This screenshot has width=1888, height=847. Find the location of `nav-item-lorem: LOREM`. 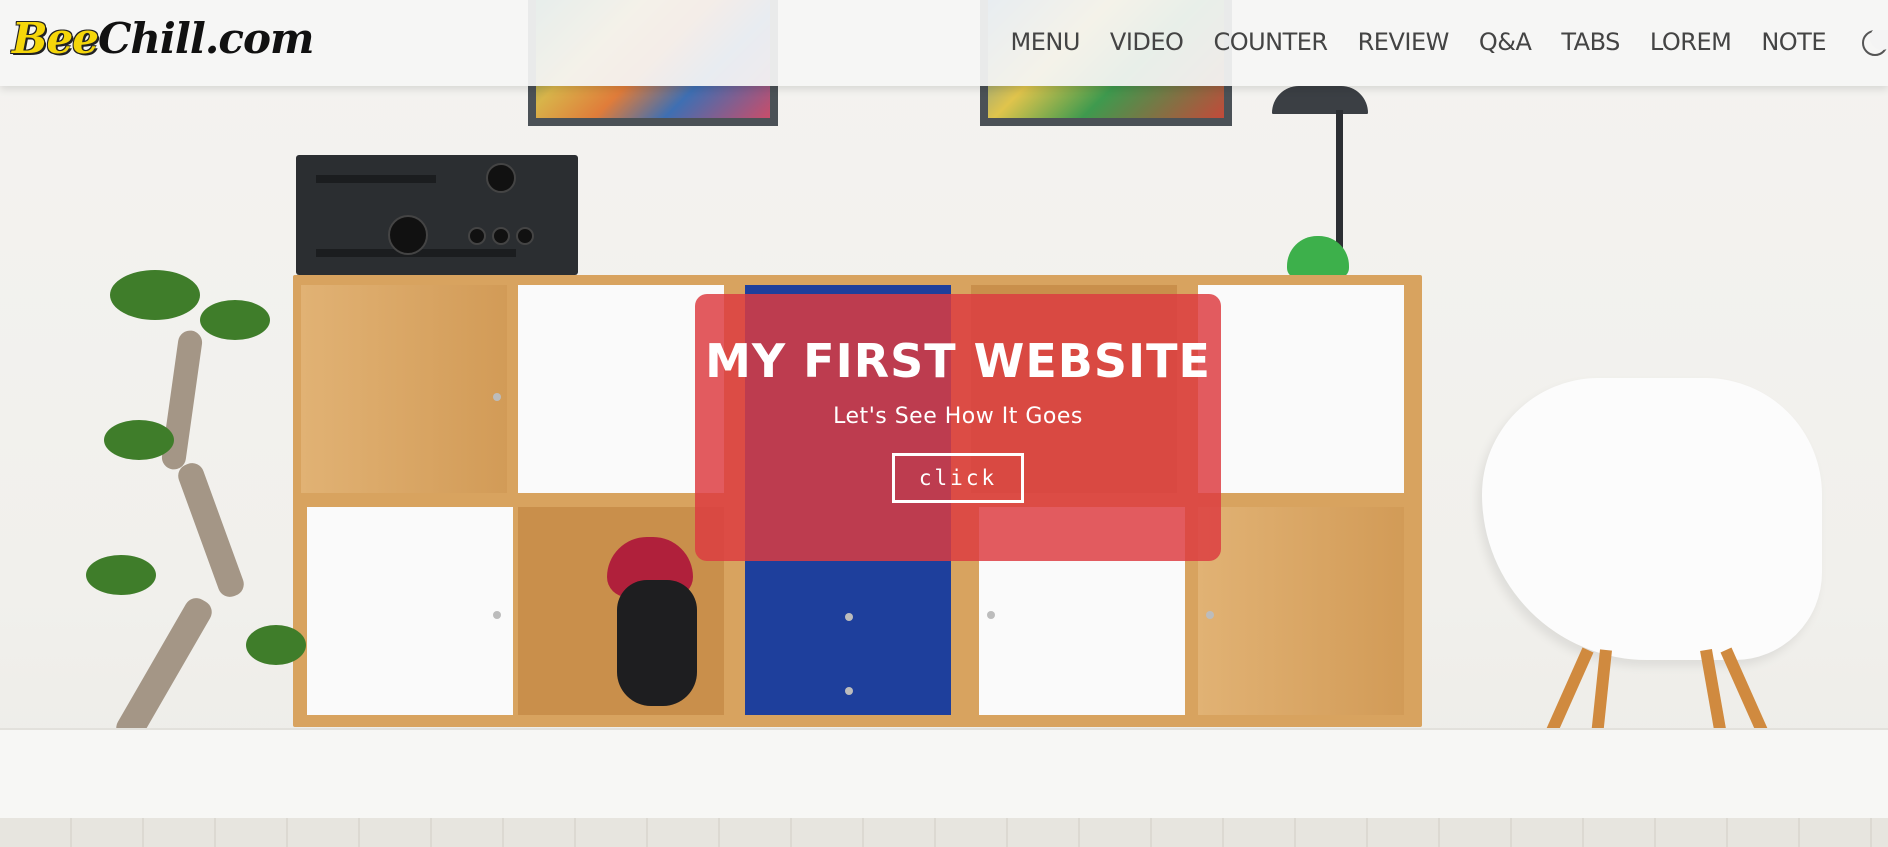

nav-item-lorem: LOREM is located at coordinates (1691, 42).